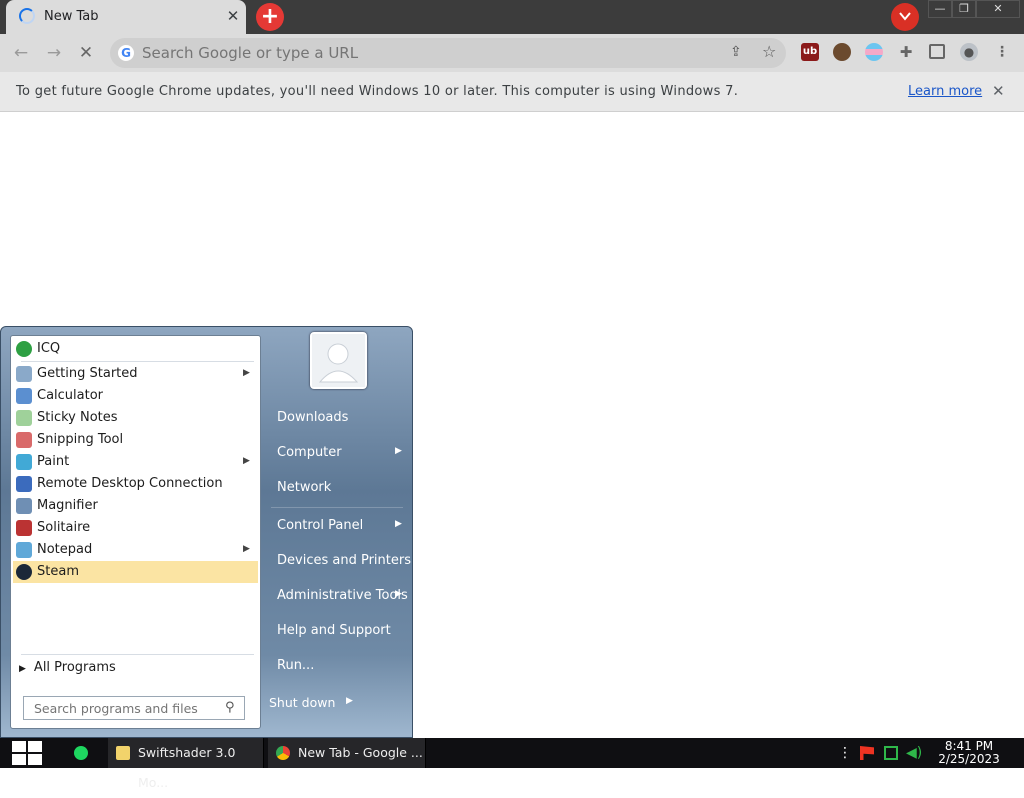  Describe the element at coordinates (998, 91) in the screenshot. I see `infobar-close-button: ✕` at that location.